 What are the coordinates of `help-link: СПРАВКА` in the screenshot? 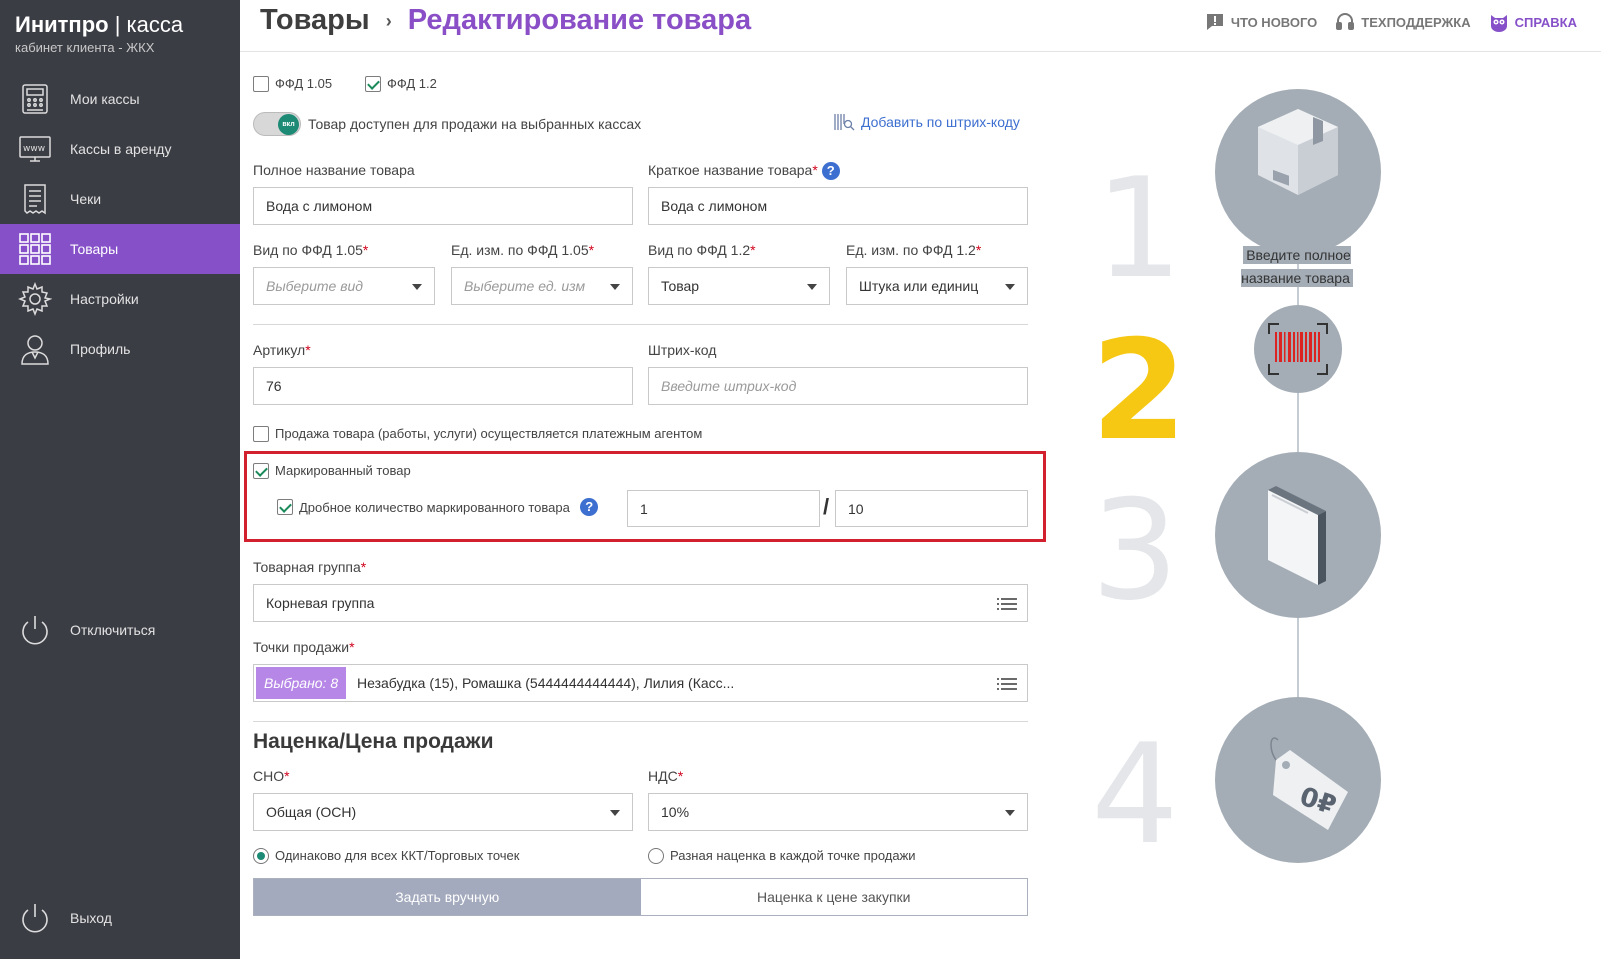 It's located at (1533, 22).